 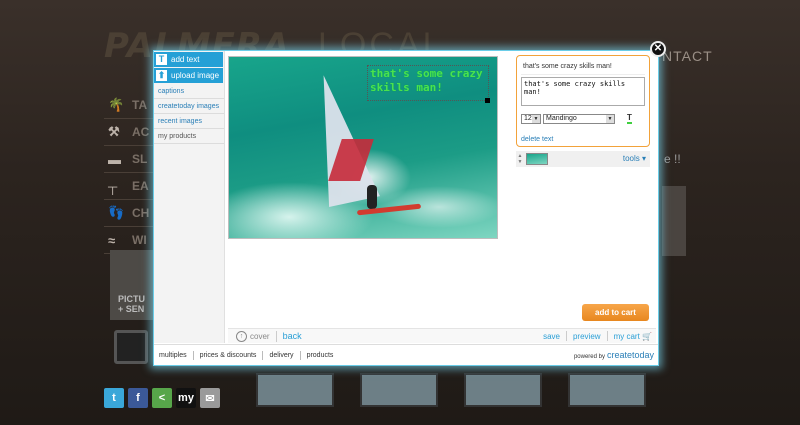 I want to click on site-nav: 🌴 TA ⚒ AC ▬ SL ┬ EA 👣 CH ≈ WI, so click(x=129, y=173).